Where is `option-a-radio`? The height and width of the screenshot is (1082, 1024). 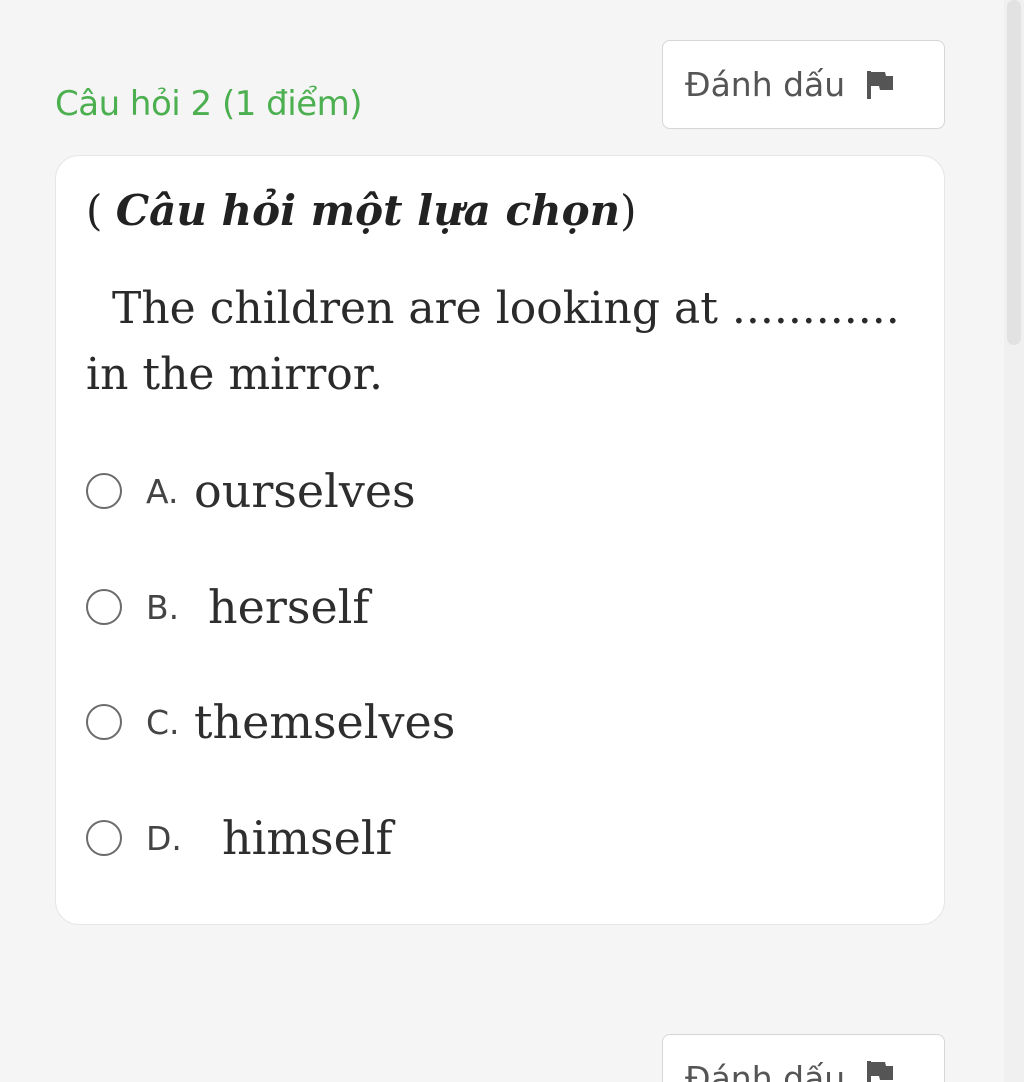 option-a-radio is located at coordinates (104, 491).